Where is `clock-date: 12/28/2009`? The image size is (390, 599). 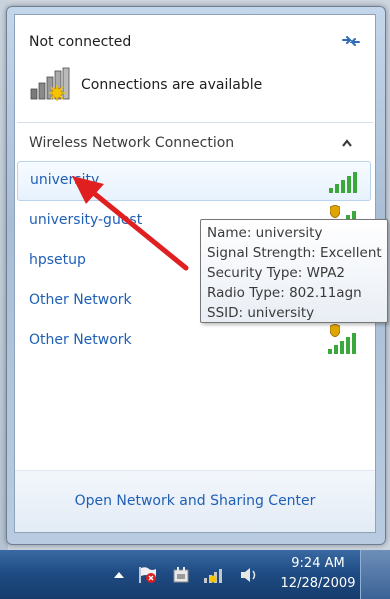 clock-date: 12/28/2009 is located at coordinates (318, 583).